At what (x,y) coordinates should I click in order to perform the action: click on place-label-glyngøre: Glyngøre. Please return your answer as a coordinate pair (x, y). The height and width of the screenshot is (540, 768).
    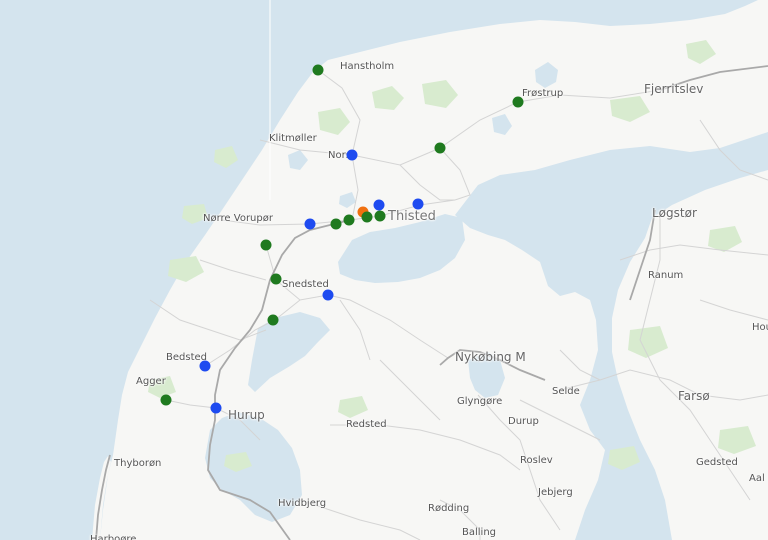
    Looking at the image, I should click on (480, 401).